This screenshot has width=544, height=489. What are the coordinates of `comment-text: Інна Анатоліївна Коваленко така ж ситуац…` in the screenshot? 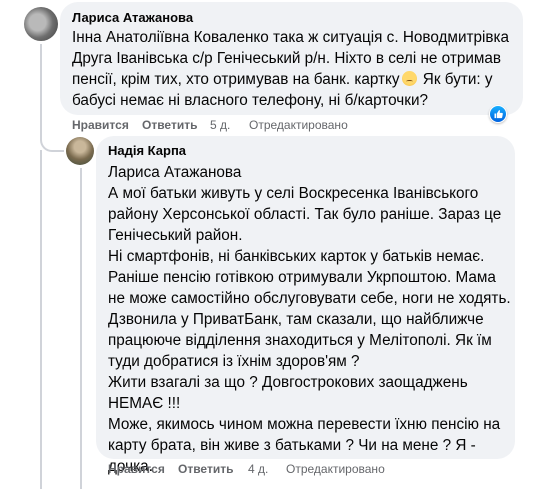 It's located at (297, 69).